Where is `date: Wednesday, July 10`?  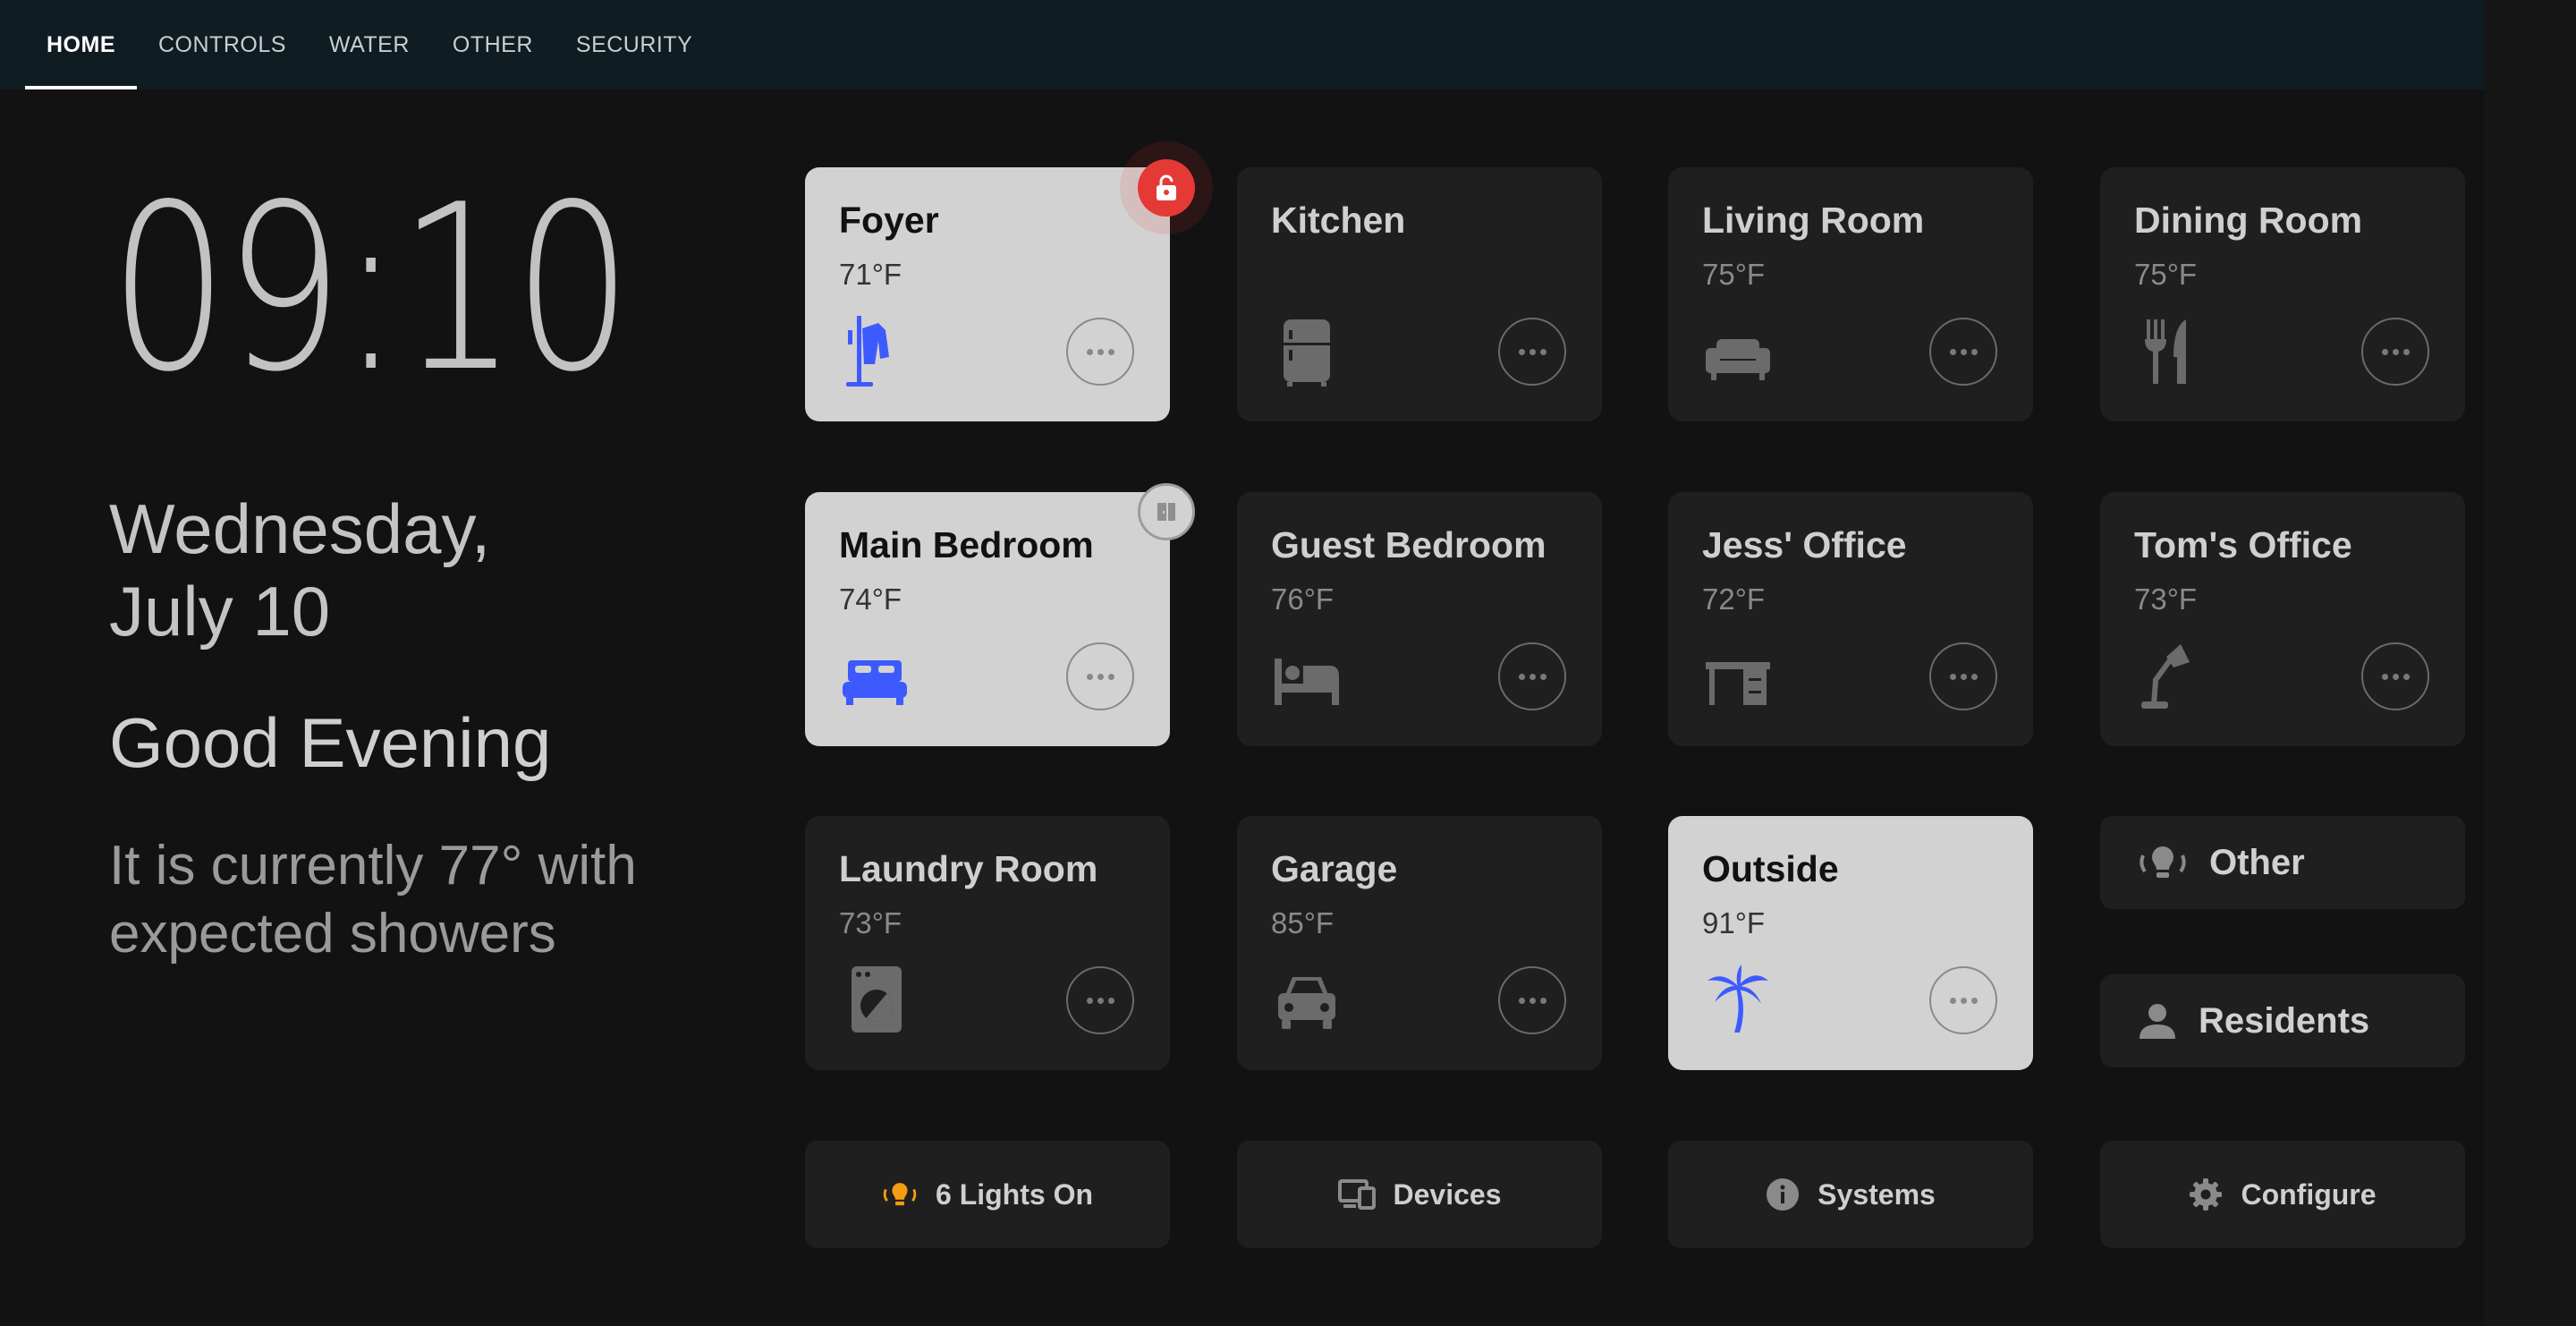
date: Wednesday, July 10 is located at coordinates (299, 570).